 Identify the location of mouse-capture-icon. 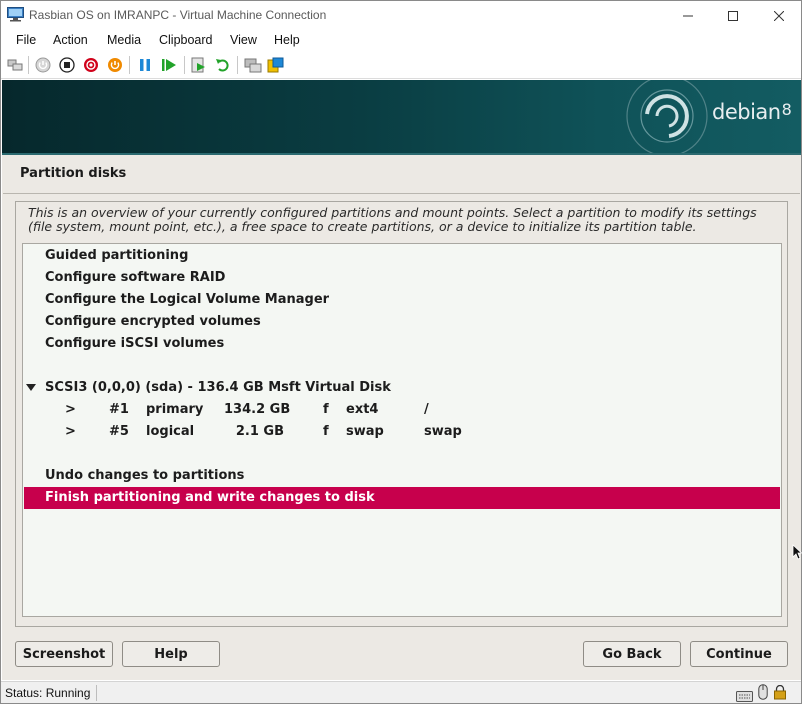
(763, 694).